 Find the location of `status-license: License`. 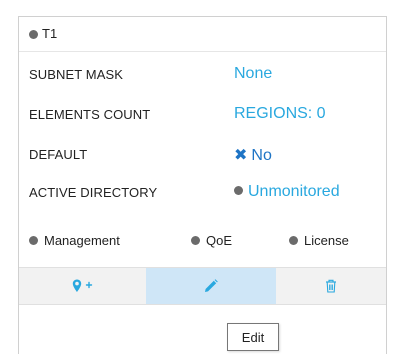

status-license: License is located at coordinates (319, 240).